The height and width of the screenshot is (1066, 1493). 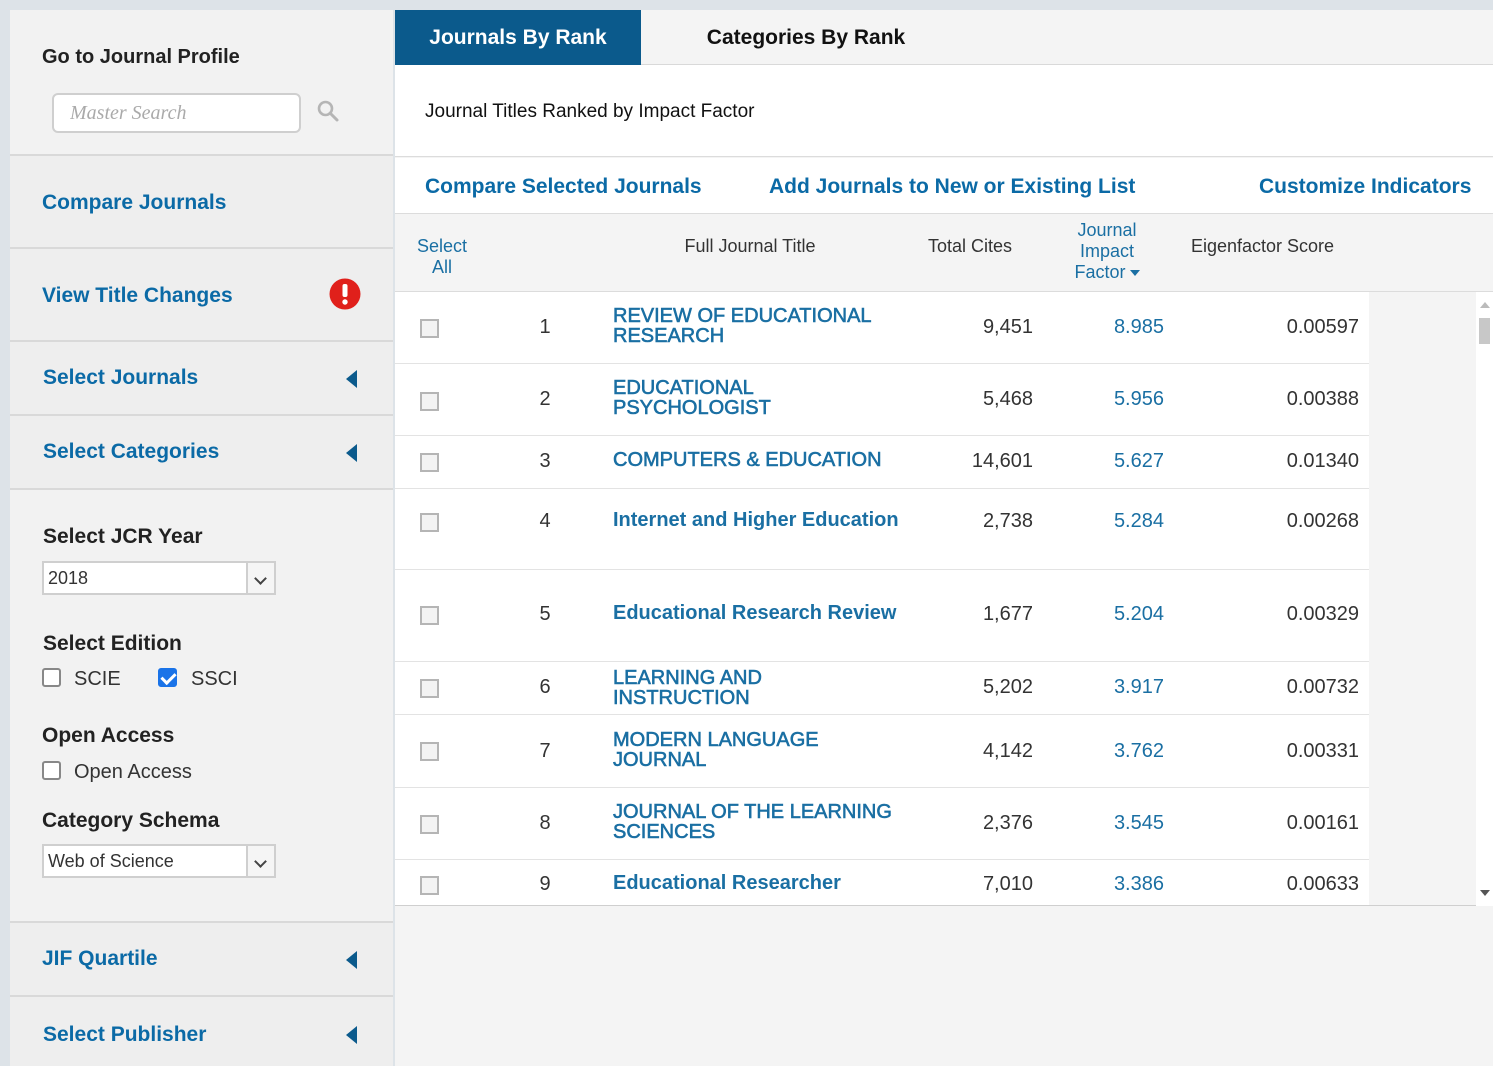 I want to click on row-total-cites: 4,142, so click(x=1007, y=751).